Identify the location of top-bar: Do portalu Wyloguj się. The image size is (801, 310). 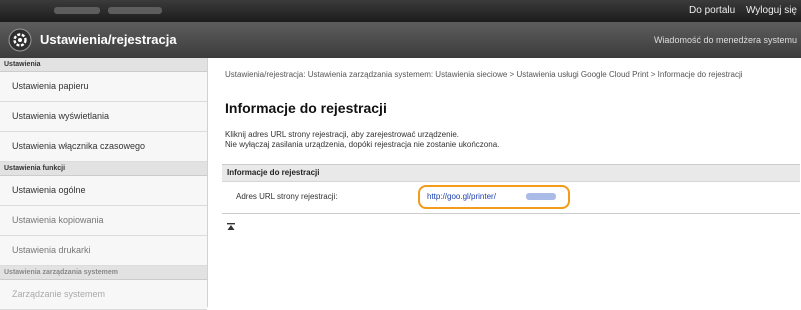
(400, 11).